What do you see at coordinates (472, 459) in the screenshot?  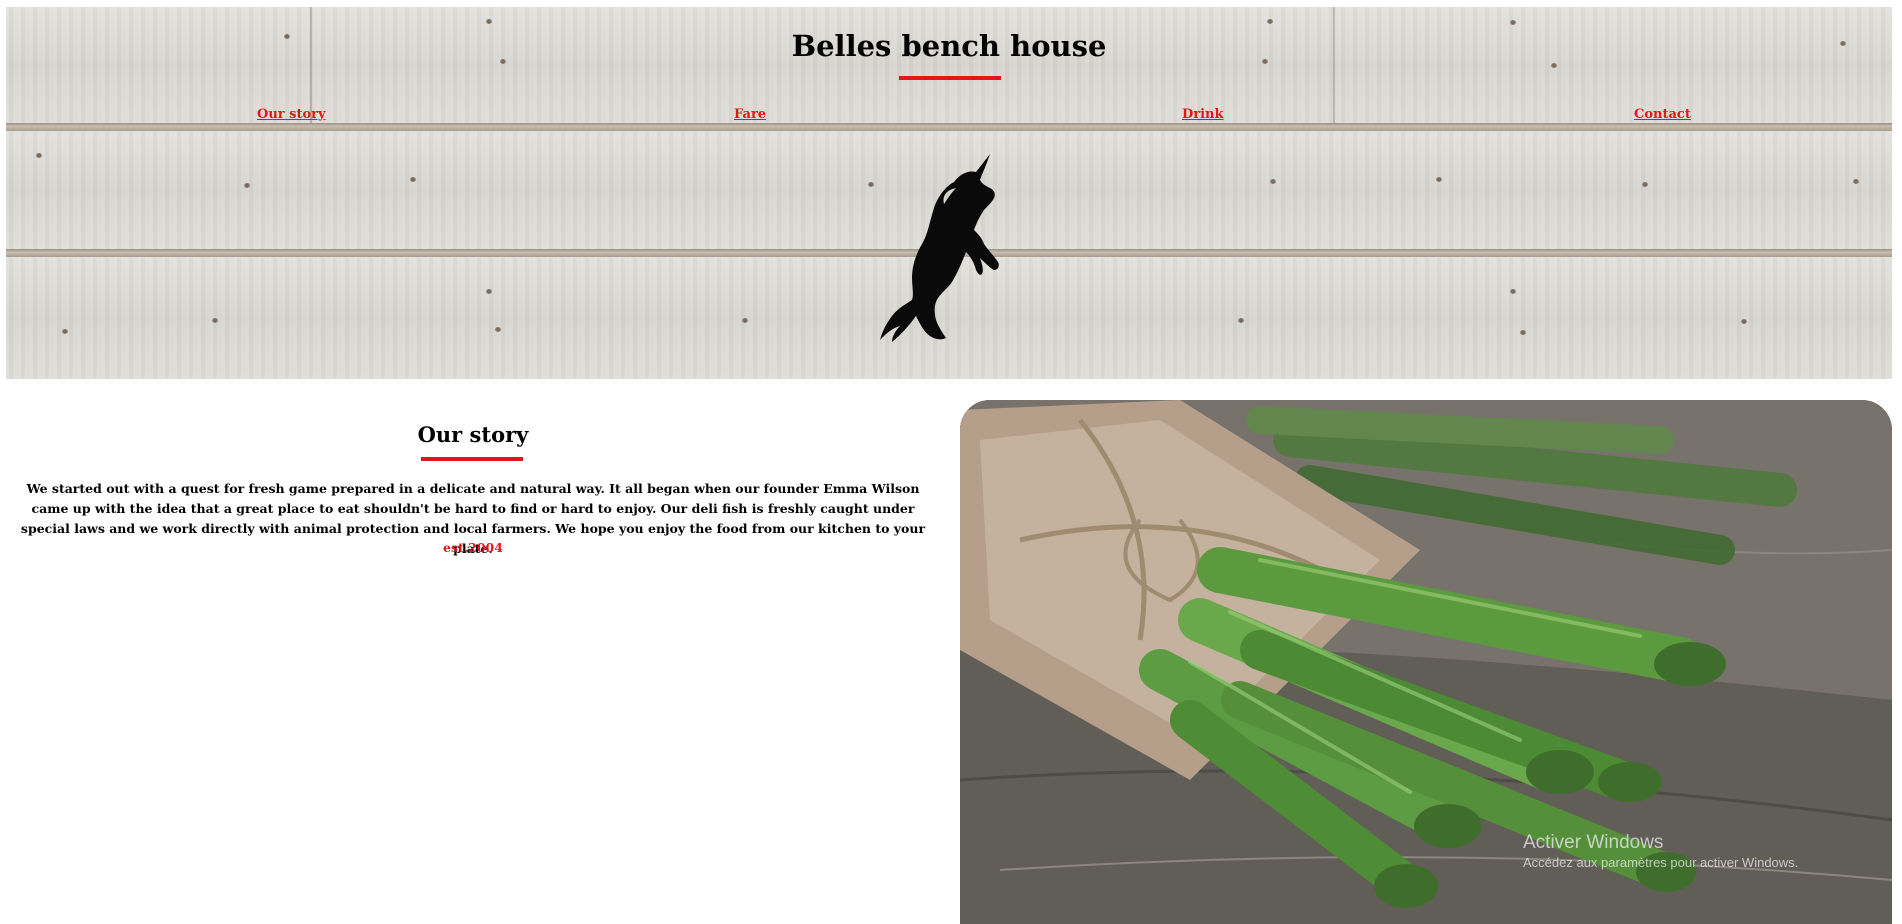 I see `heading-underline` at bounding box center [472, 459].